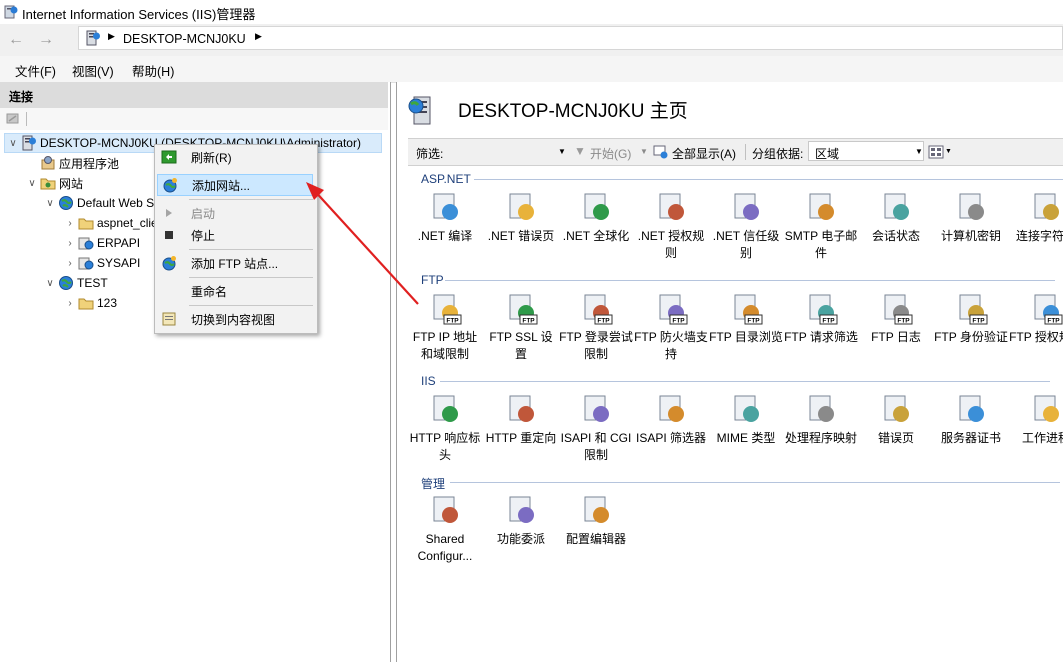 The image size is (1063, 662). I want to click on feature-item: MIME 类型, so click(746, 419).